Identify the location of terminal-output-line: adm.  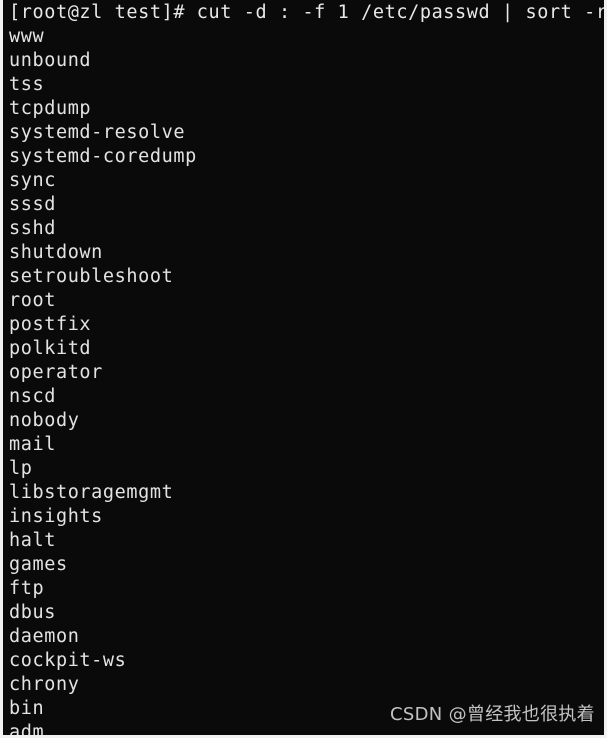
(27, 730).